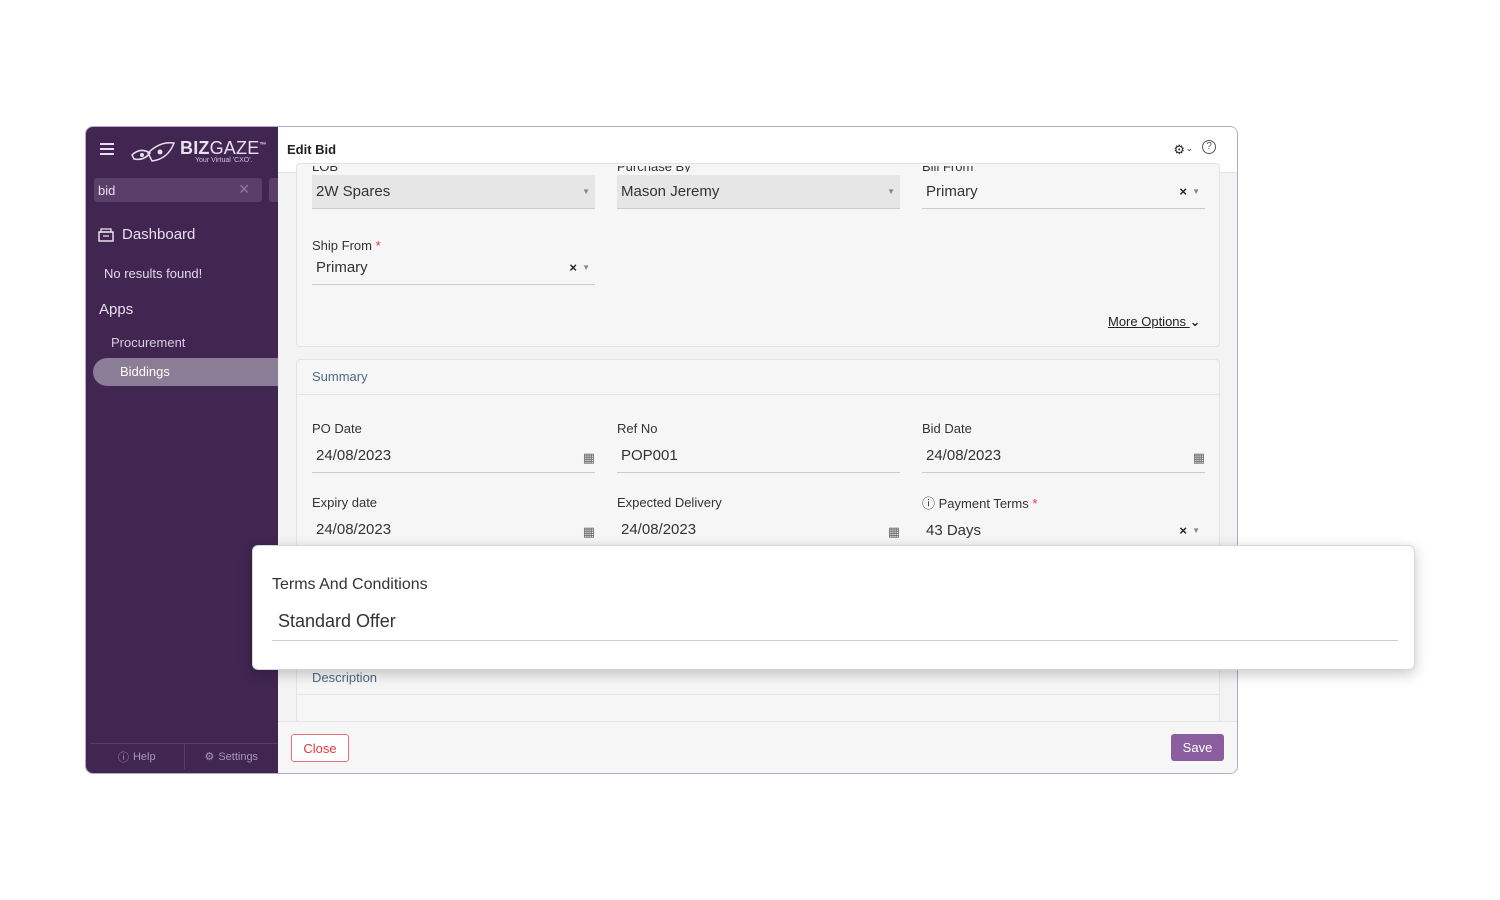  I want to click on help-link: ⓘ Help, so click(137, 756).